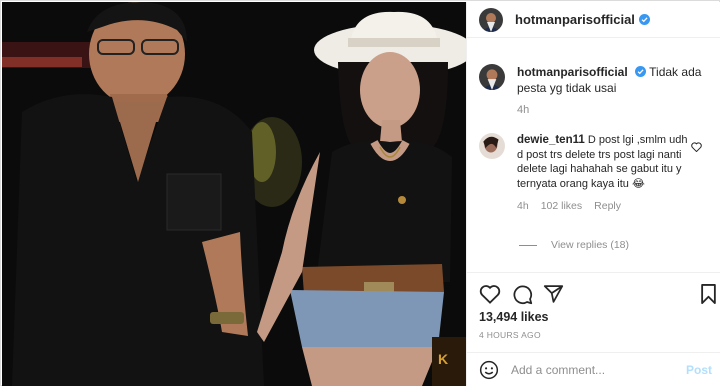 This screenshot has height=386, width=720. What do you see at coordinates (522, 294) in the screenshot?
I see `comment-icon` at bounding box center [522, 294].